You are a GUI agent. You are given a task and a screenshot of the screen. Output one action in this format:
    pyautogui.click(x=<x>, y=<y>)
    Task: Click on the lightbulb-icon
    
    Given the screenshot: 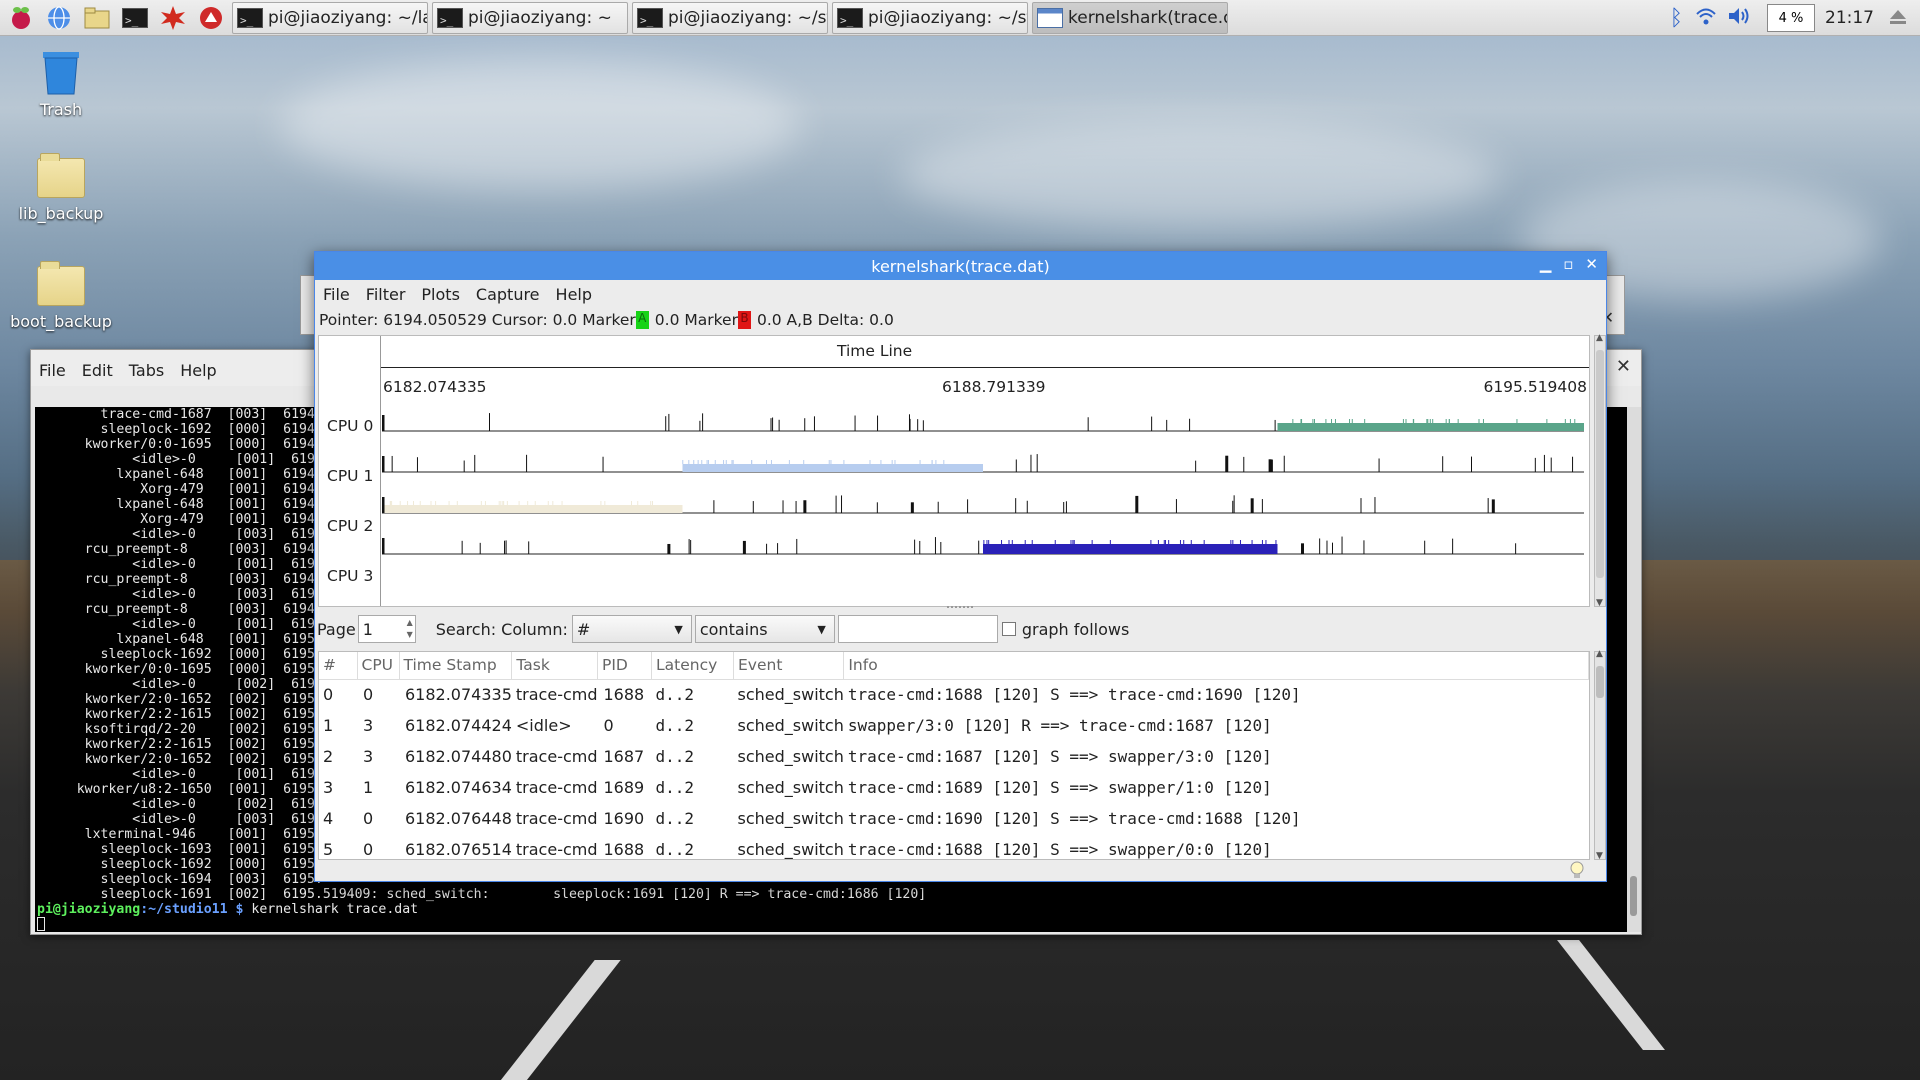 What is the action you would take?
    pyautogui.click(x=1577, y=872)
    